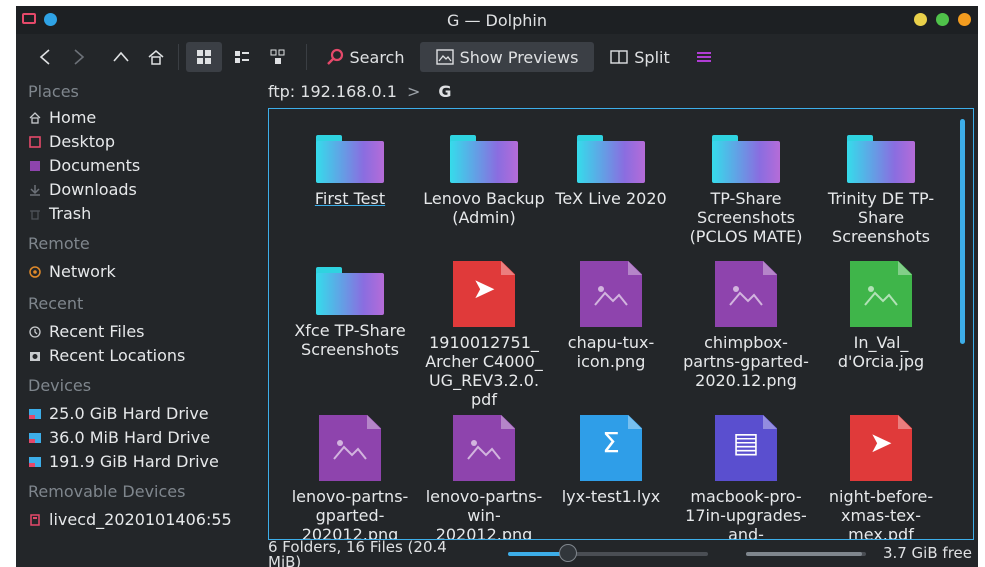  What do you see at coordinates (71, 141) in the screenshot?
I see `sidebar-item-desktop: Desktop` at bounding box center [71, 141].